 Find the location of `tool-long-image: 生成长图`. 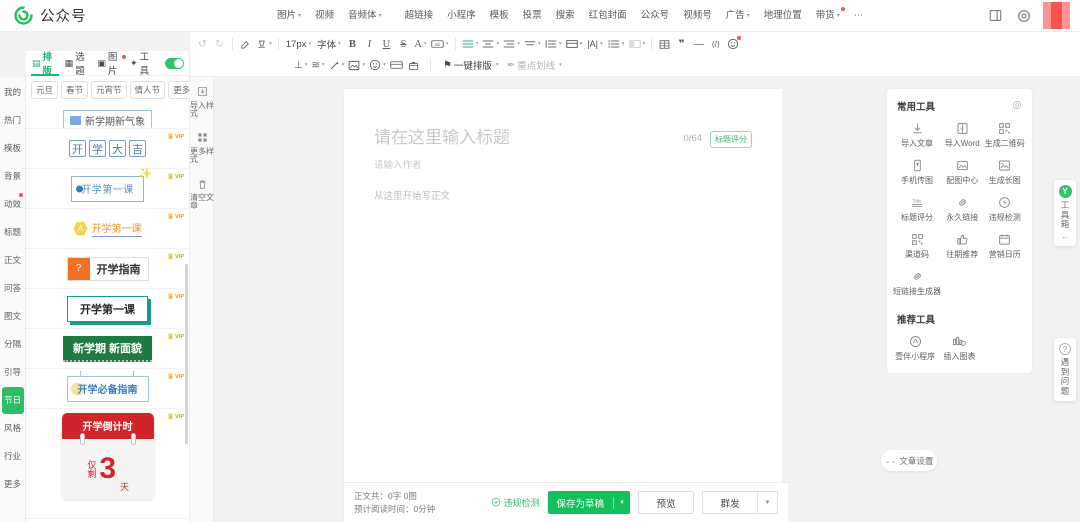

tool-long-image: 生成长图 is located at coordinates (1005, 171).